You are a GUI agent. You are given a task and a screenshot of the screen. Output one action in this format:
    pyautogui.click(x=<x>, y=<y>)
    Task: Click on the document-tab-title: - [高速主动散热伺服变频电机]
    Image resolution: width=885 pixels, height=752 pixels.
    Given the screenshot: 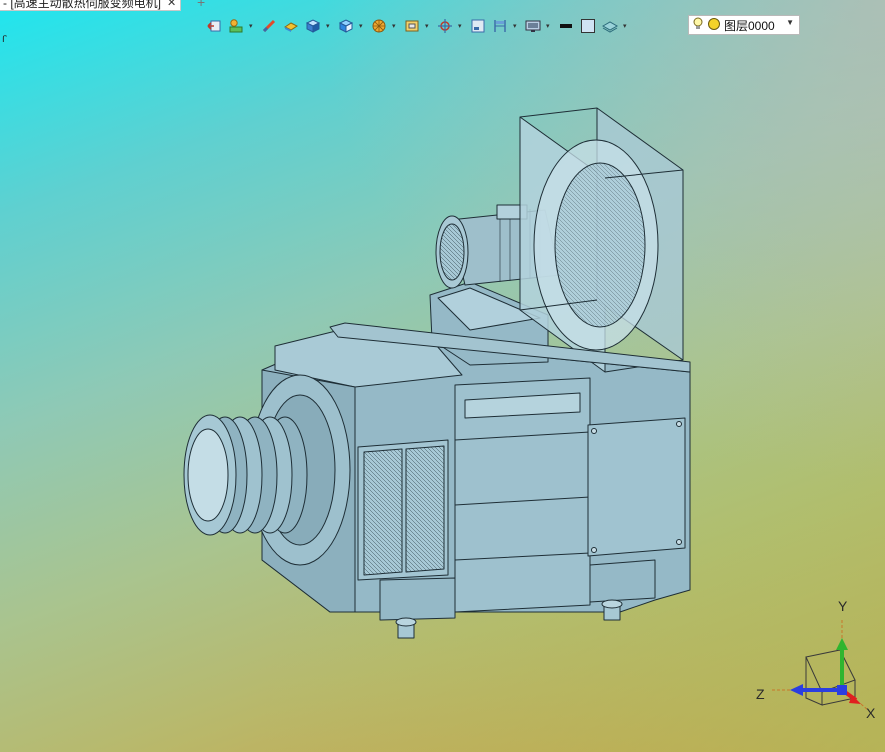 What is the action you would take?
    pyautogui.click(x=82, y=5)
    